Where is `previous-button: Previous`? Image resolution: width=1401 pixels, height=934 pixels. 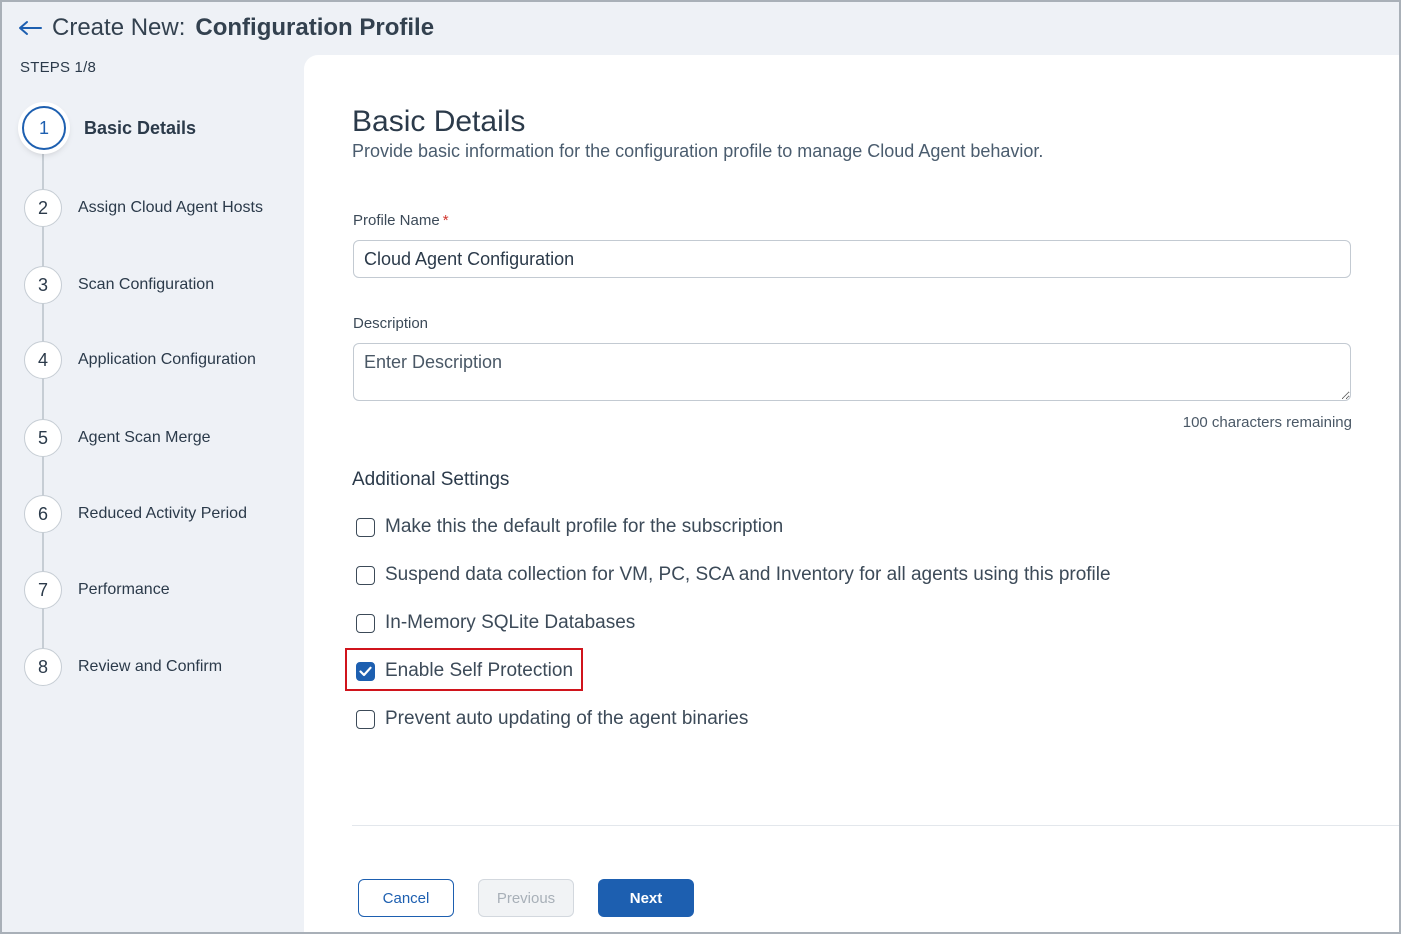
previous-button: Previous is located at coordinates (526, 898).